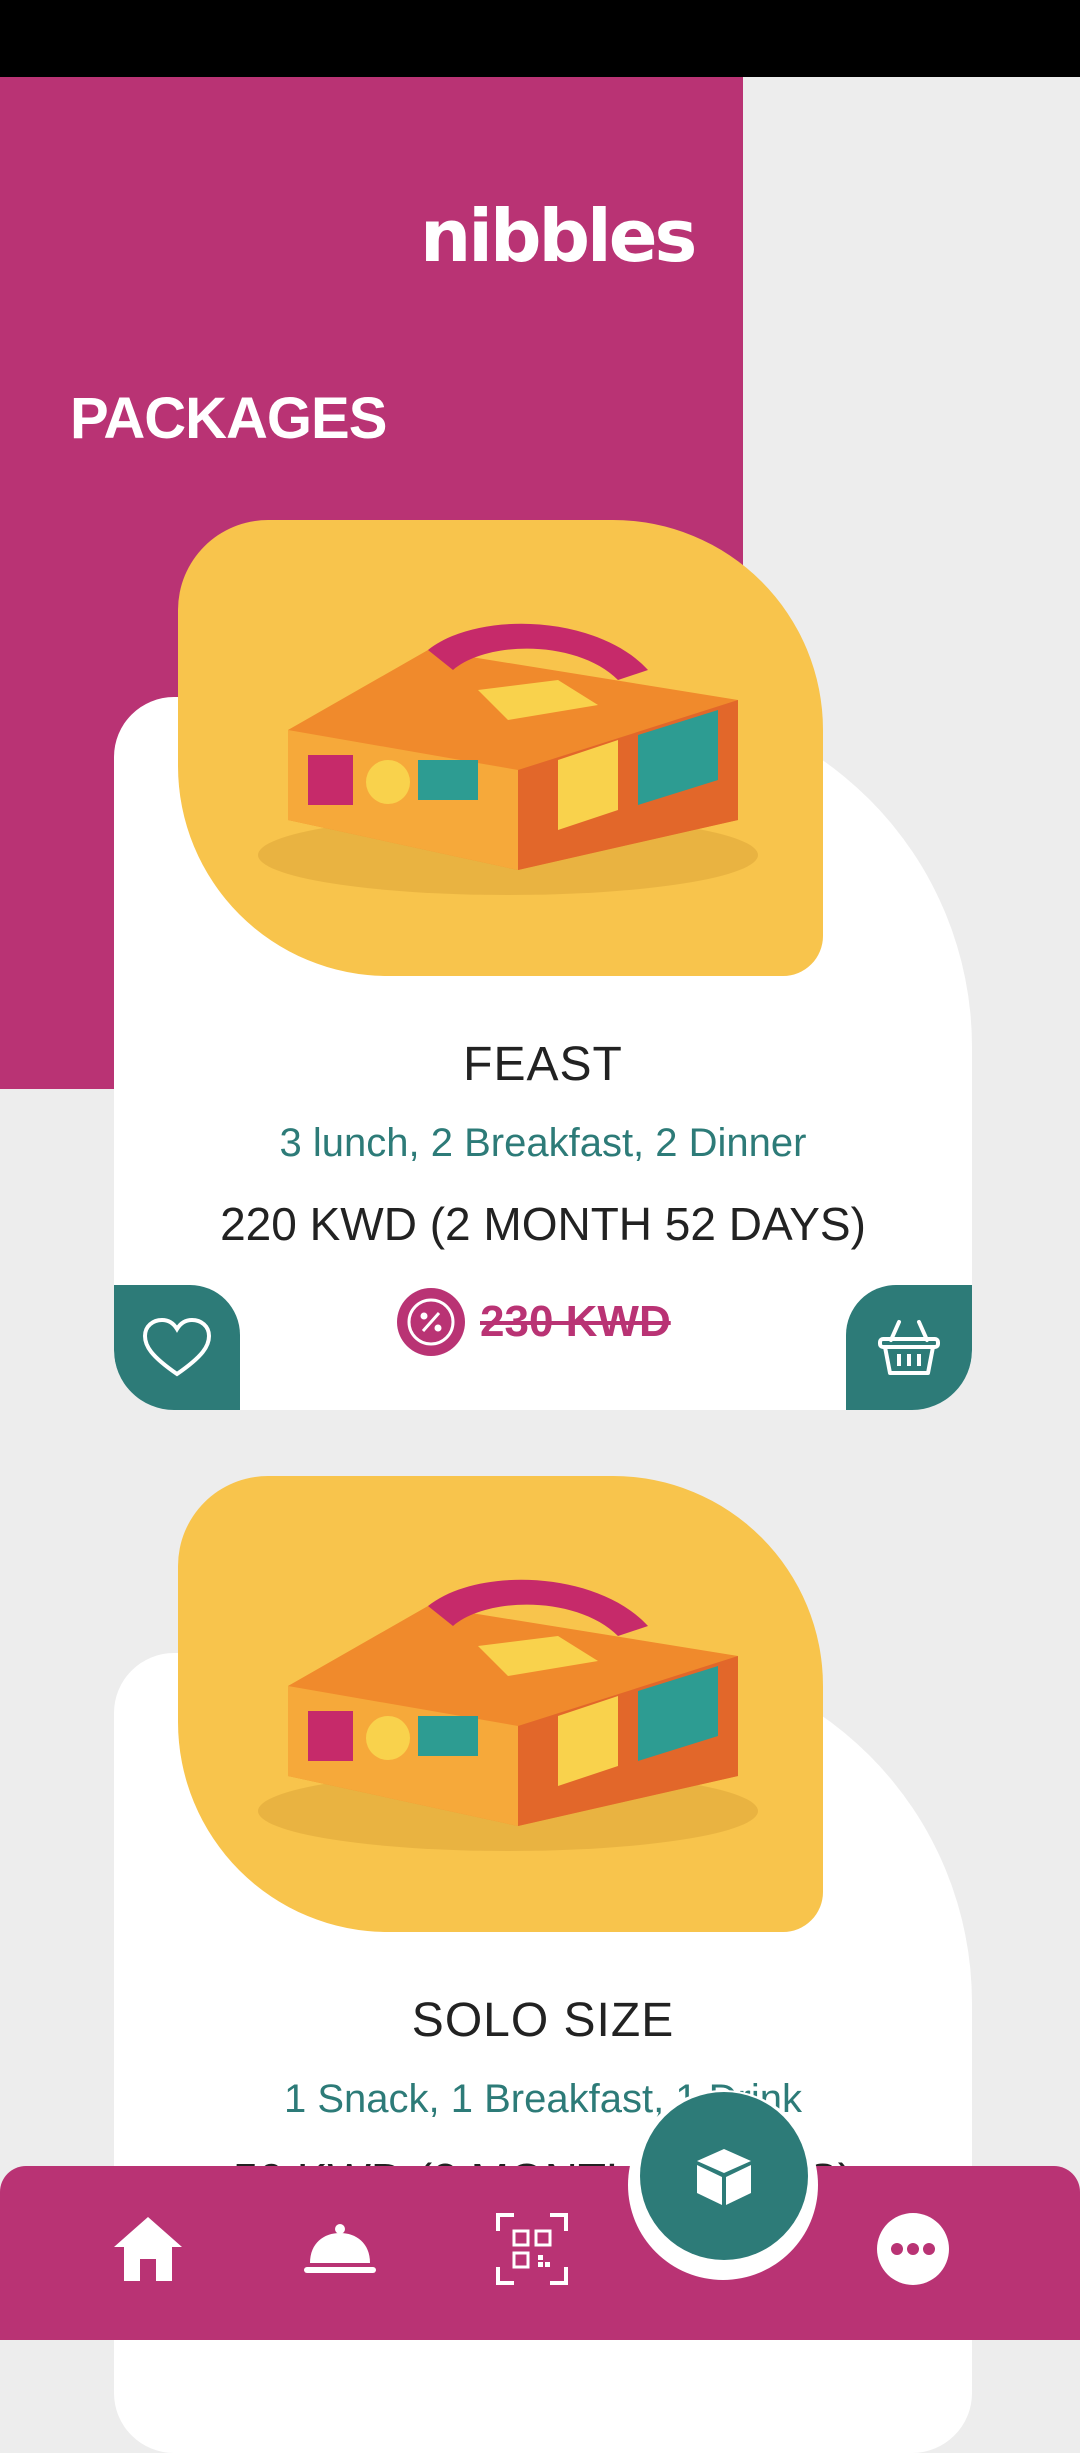 The image size is (1080, 2453). I want to click on nav-packages-button, so click(724, 2176).